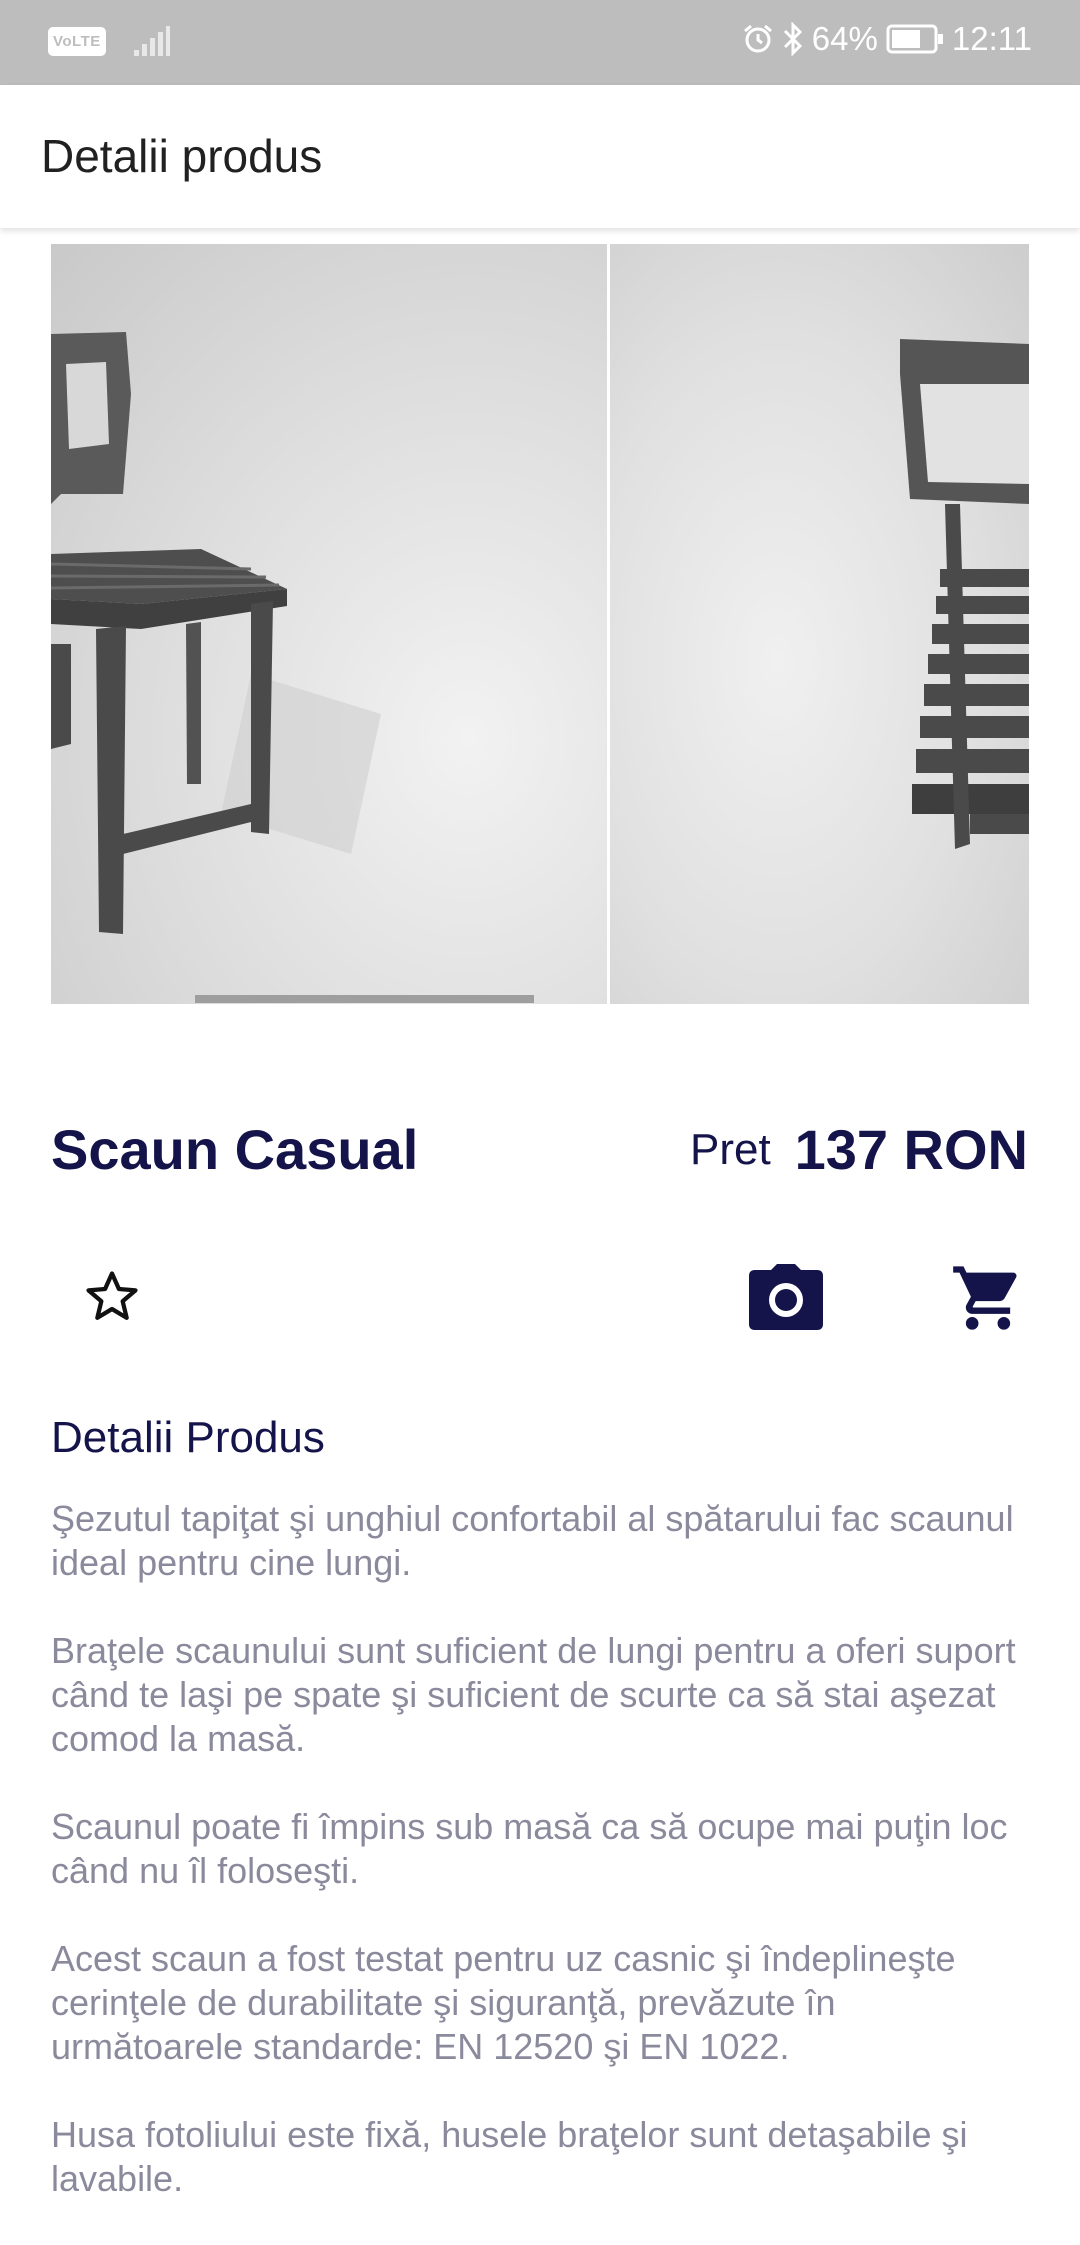 This screenshot has width=1080, height=2245. Describe the element at coordinates (151, 41) in the screenshot. I see `signal-icon` at that location.